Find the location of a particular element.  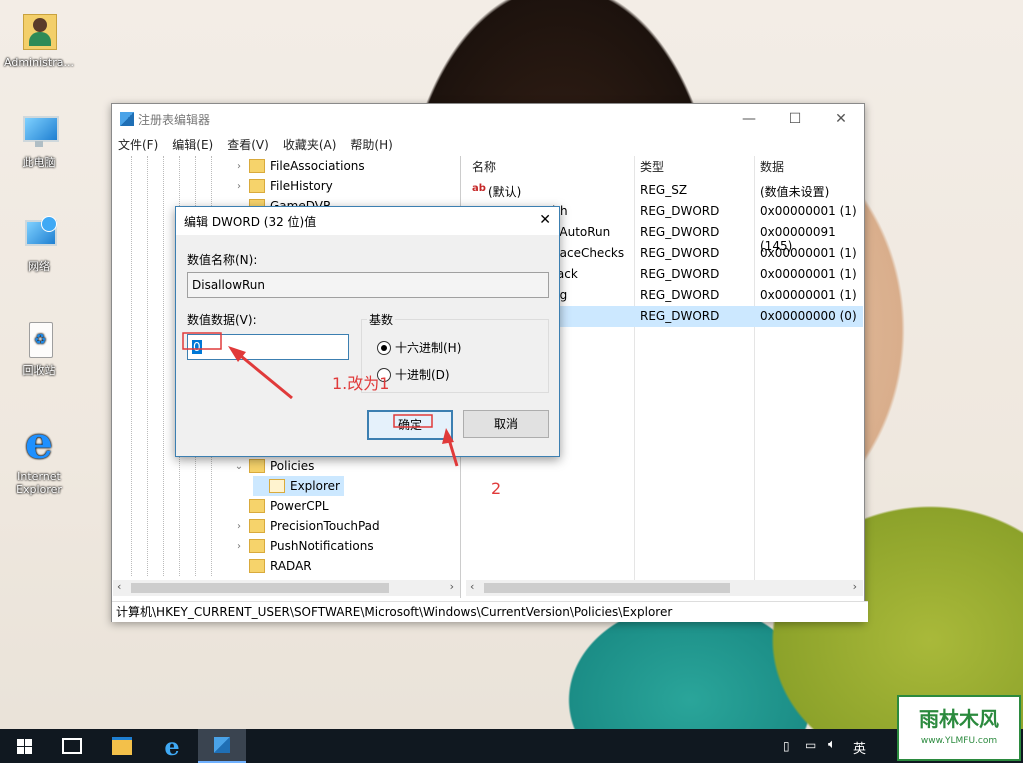

ie-taskbar-button: e is located at coordinates (172, 746).